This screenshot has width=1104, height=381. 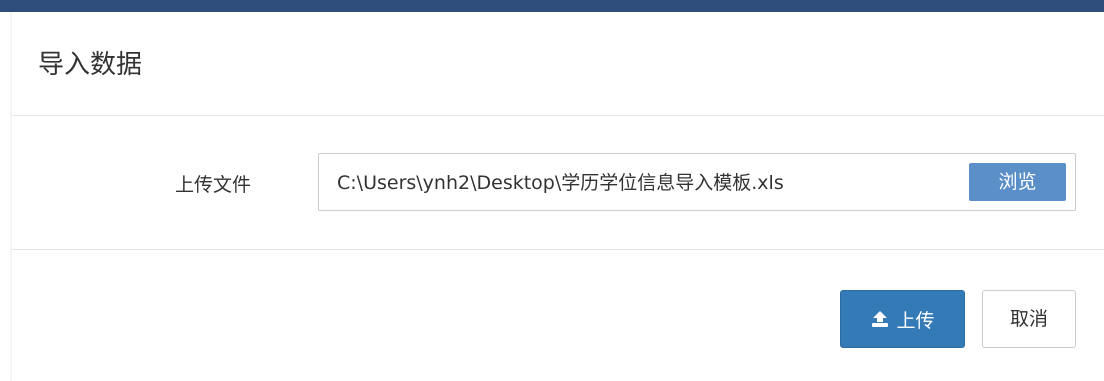 I want to click on upload-icon, so click(x=880, y=319).